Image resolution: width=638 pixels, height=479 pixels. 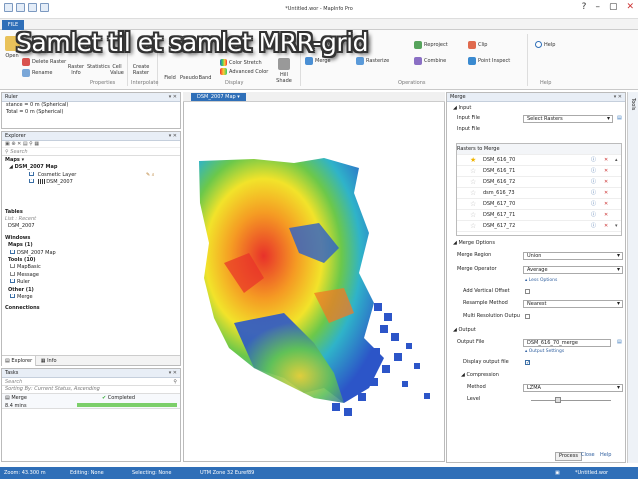 What do you see at coordinates (539, 226) in the screenshot?
I see `raster-row: ☆ DSM_617_72 ⓘ ✕ ▾` at bounding box center [539, 226].